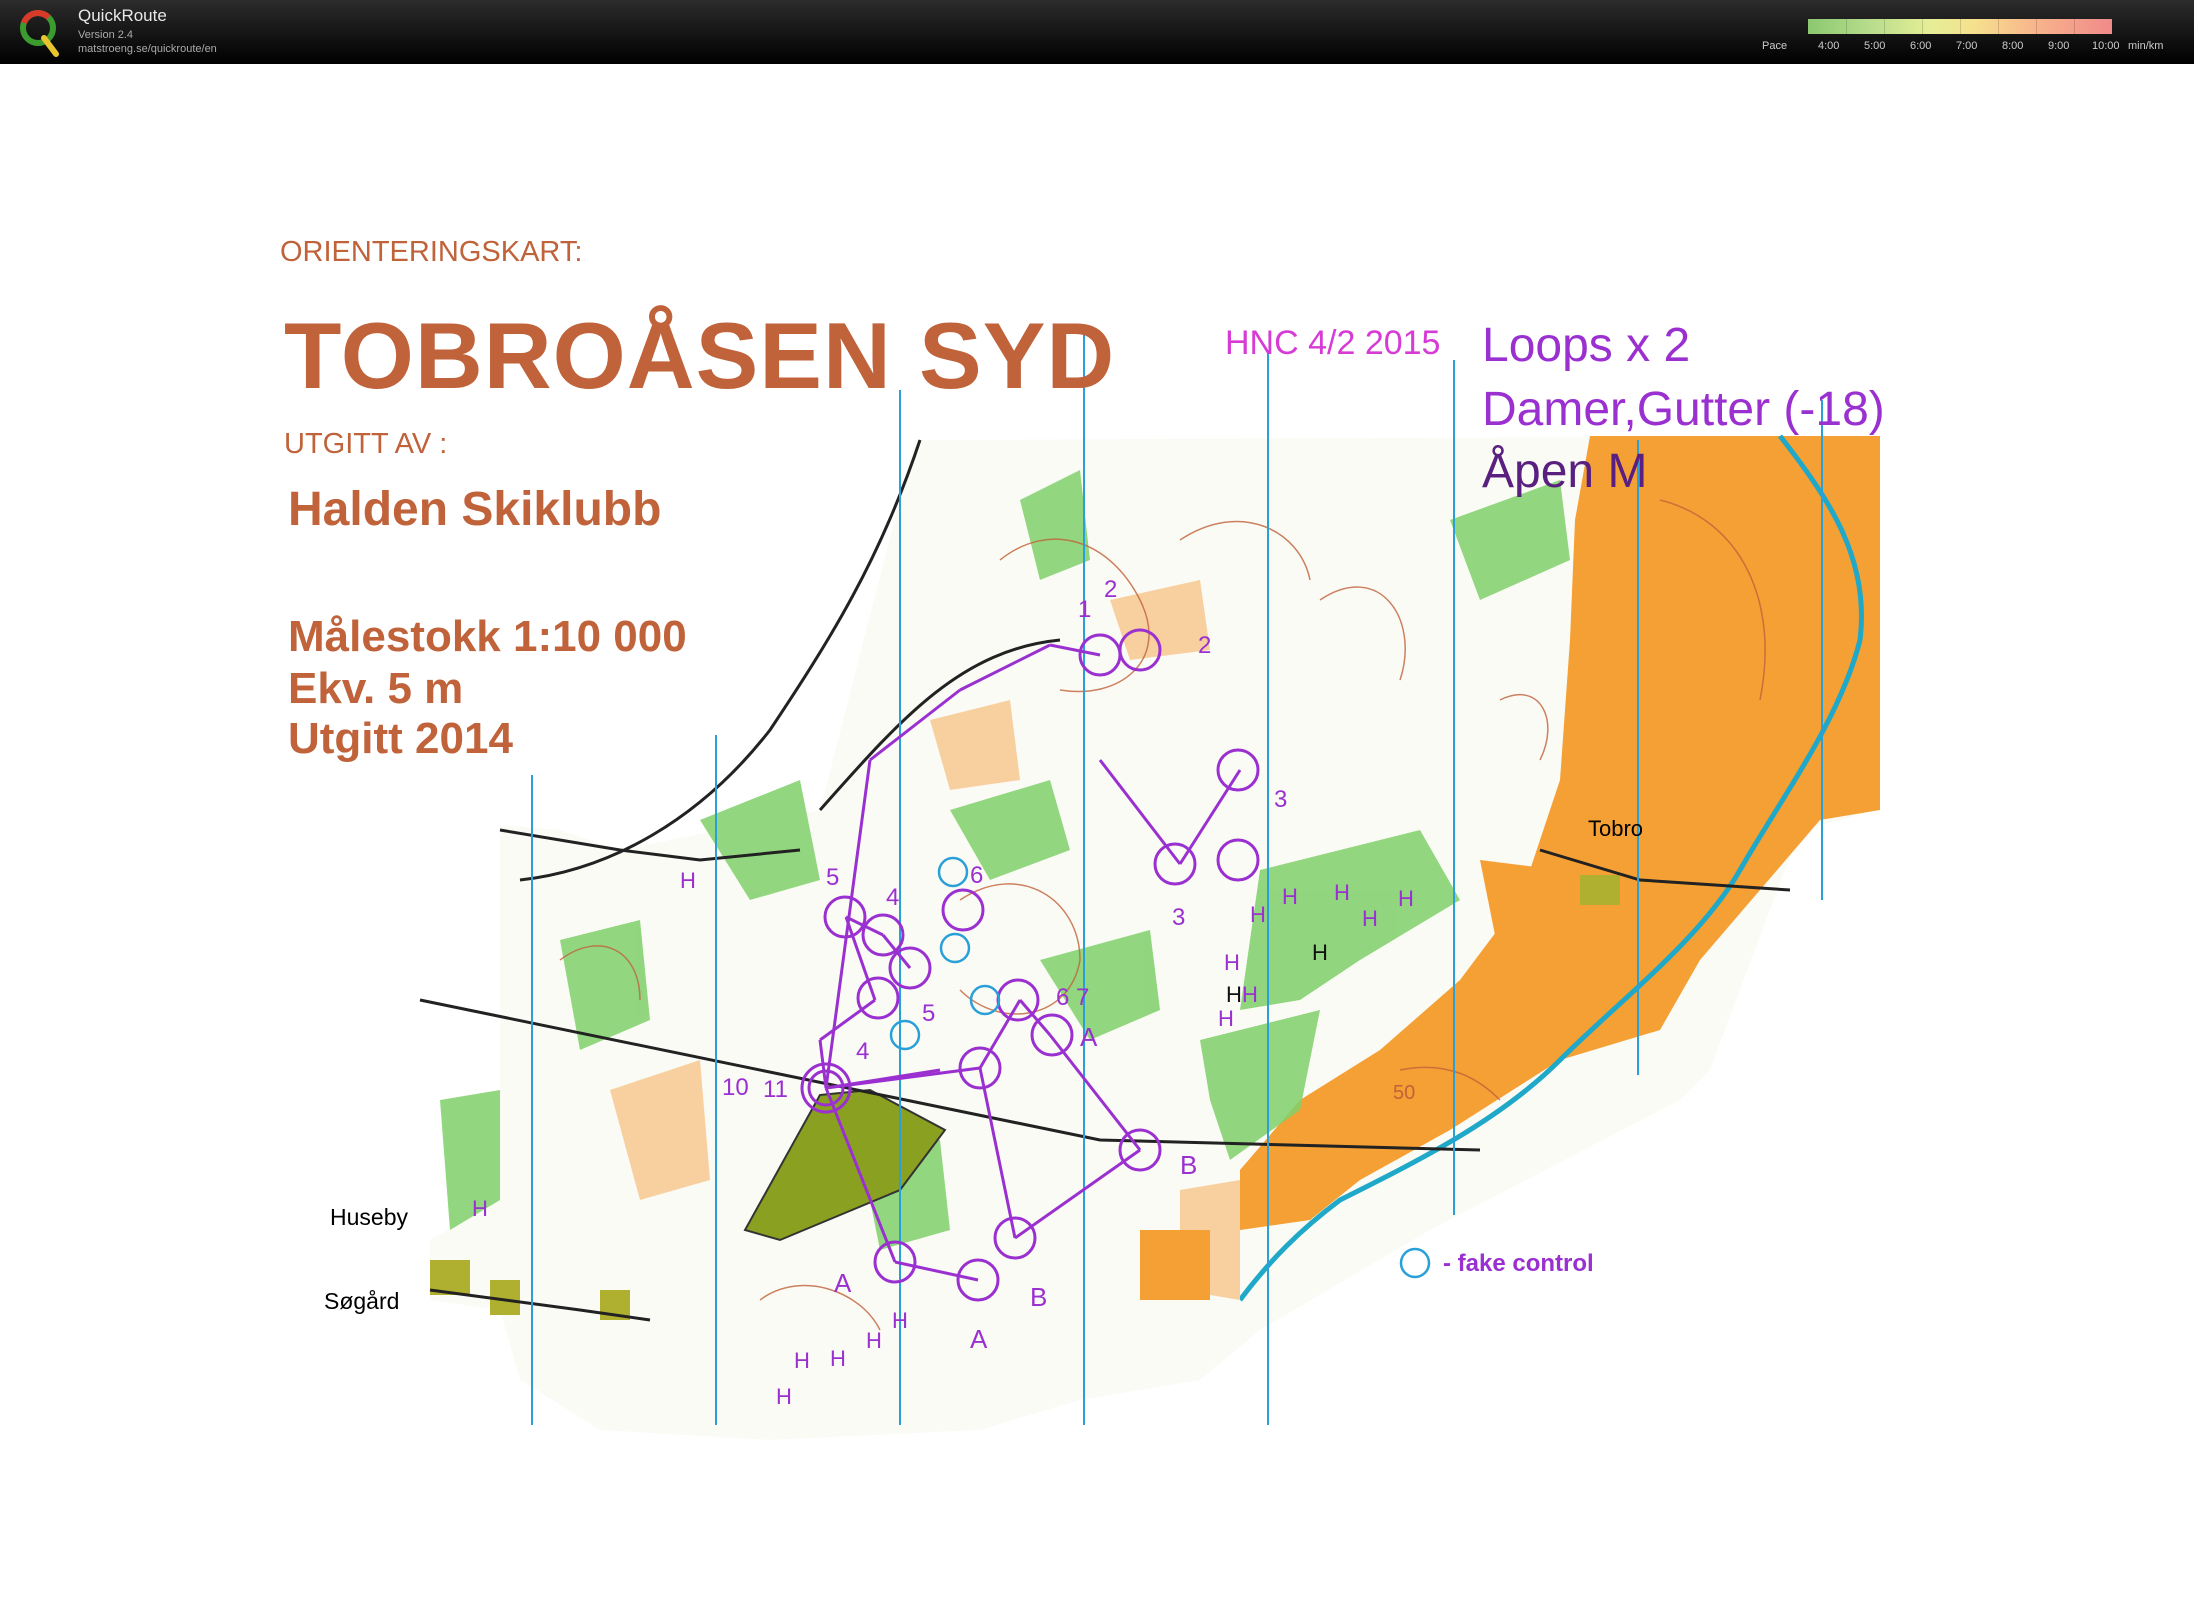 This screenshot has height=1617, width=2194. What do you see at coordinates (1083, 997) in the screenshot?
I see `control-number: 7` at bounding box center [1083, 997].